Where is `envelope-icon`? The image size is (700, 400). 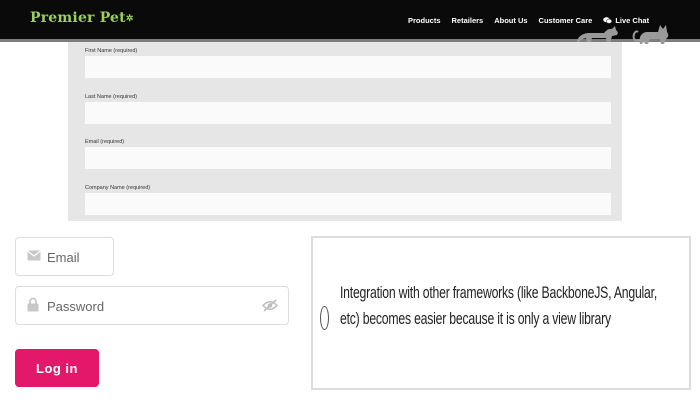 envelope-icon is located at coordinates (34, 255).